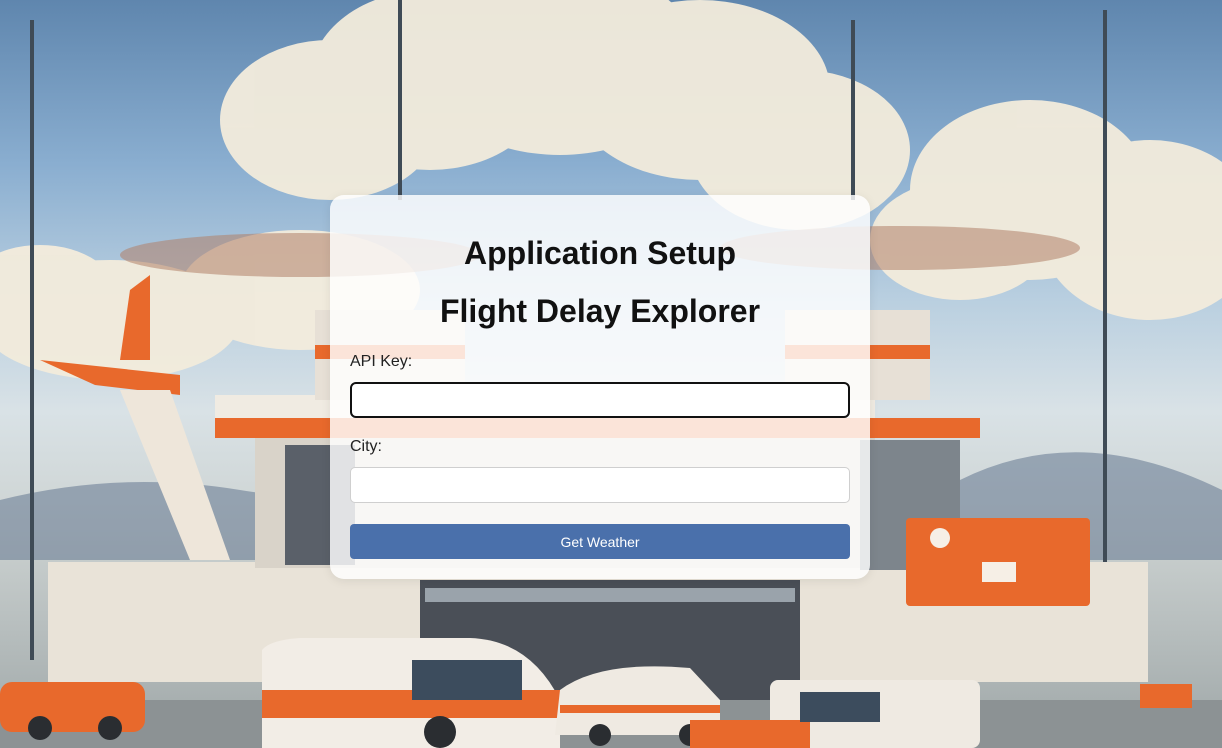  I want to click on get-weather-button: Get Weather, so click(600, 541).